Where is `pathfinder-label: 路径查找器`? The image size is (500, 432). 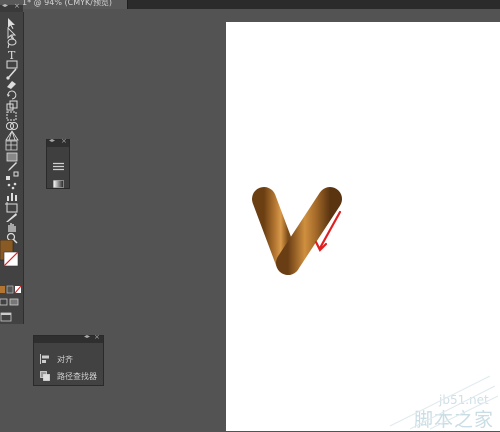 pathfinder-label: 路径查找器 is located at coordinates (77, 376).